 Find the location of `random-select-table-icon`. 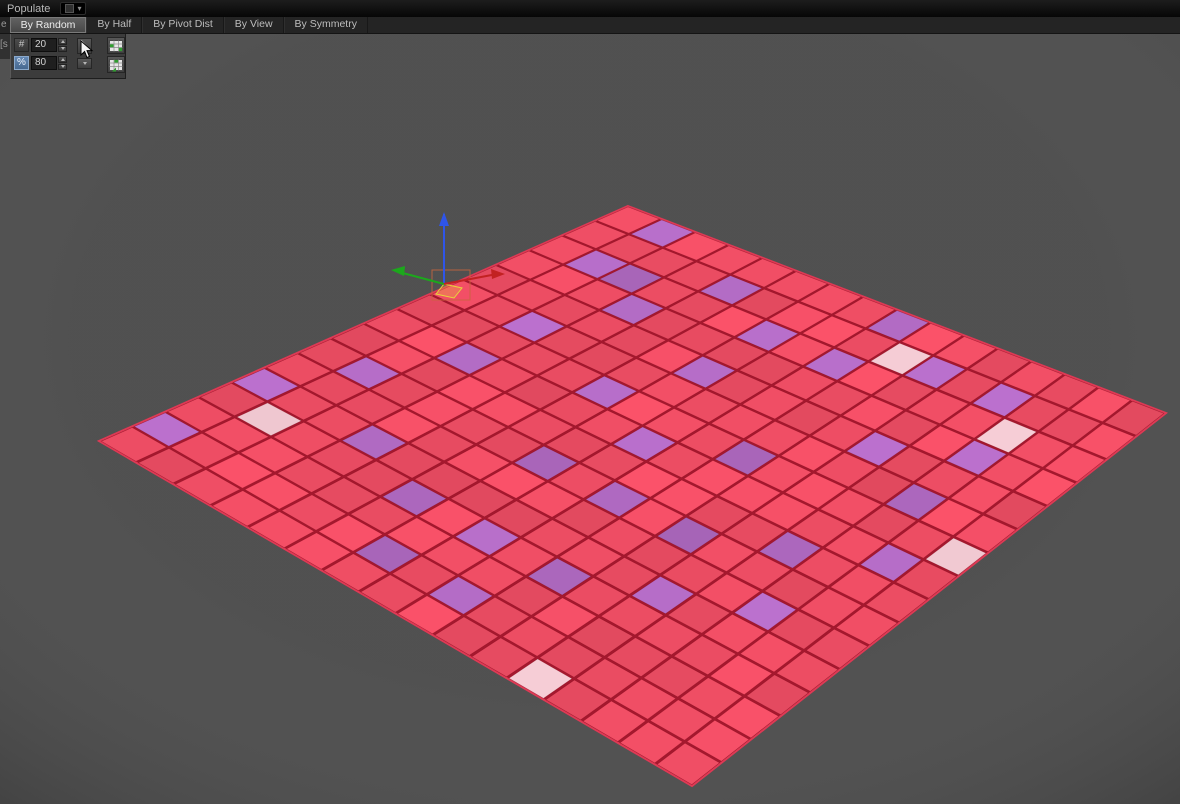

random-select-table-icon is located at coordinates (116, 45).